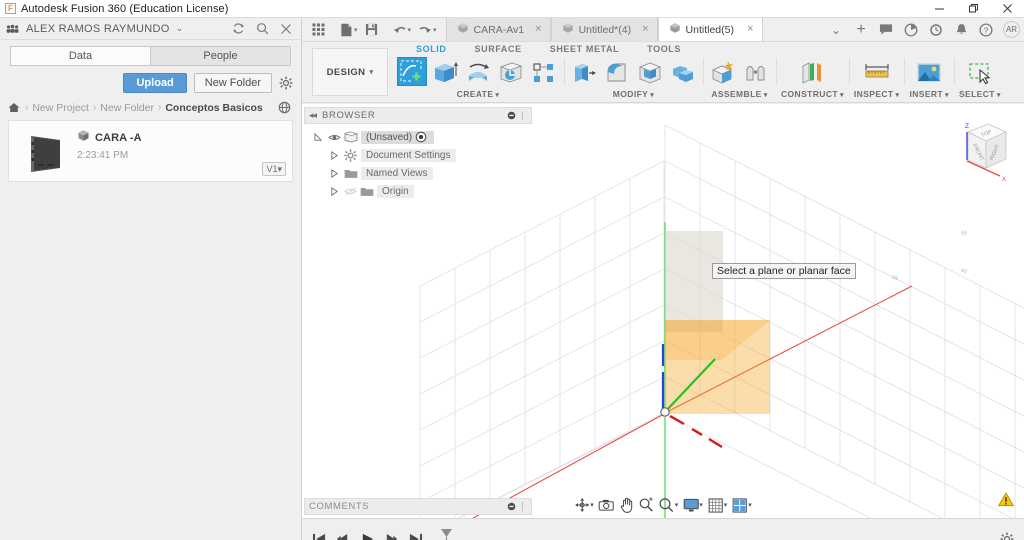 The height and width of the screenshot is (540, 1024). I want to click on select-window-icon, so click(980, 71).